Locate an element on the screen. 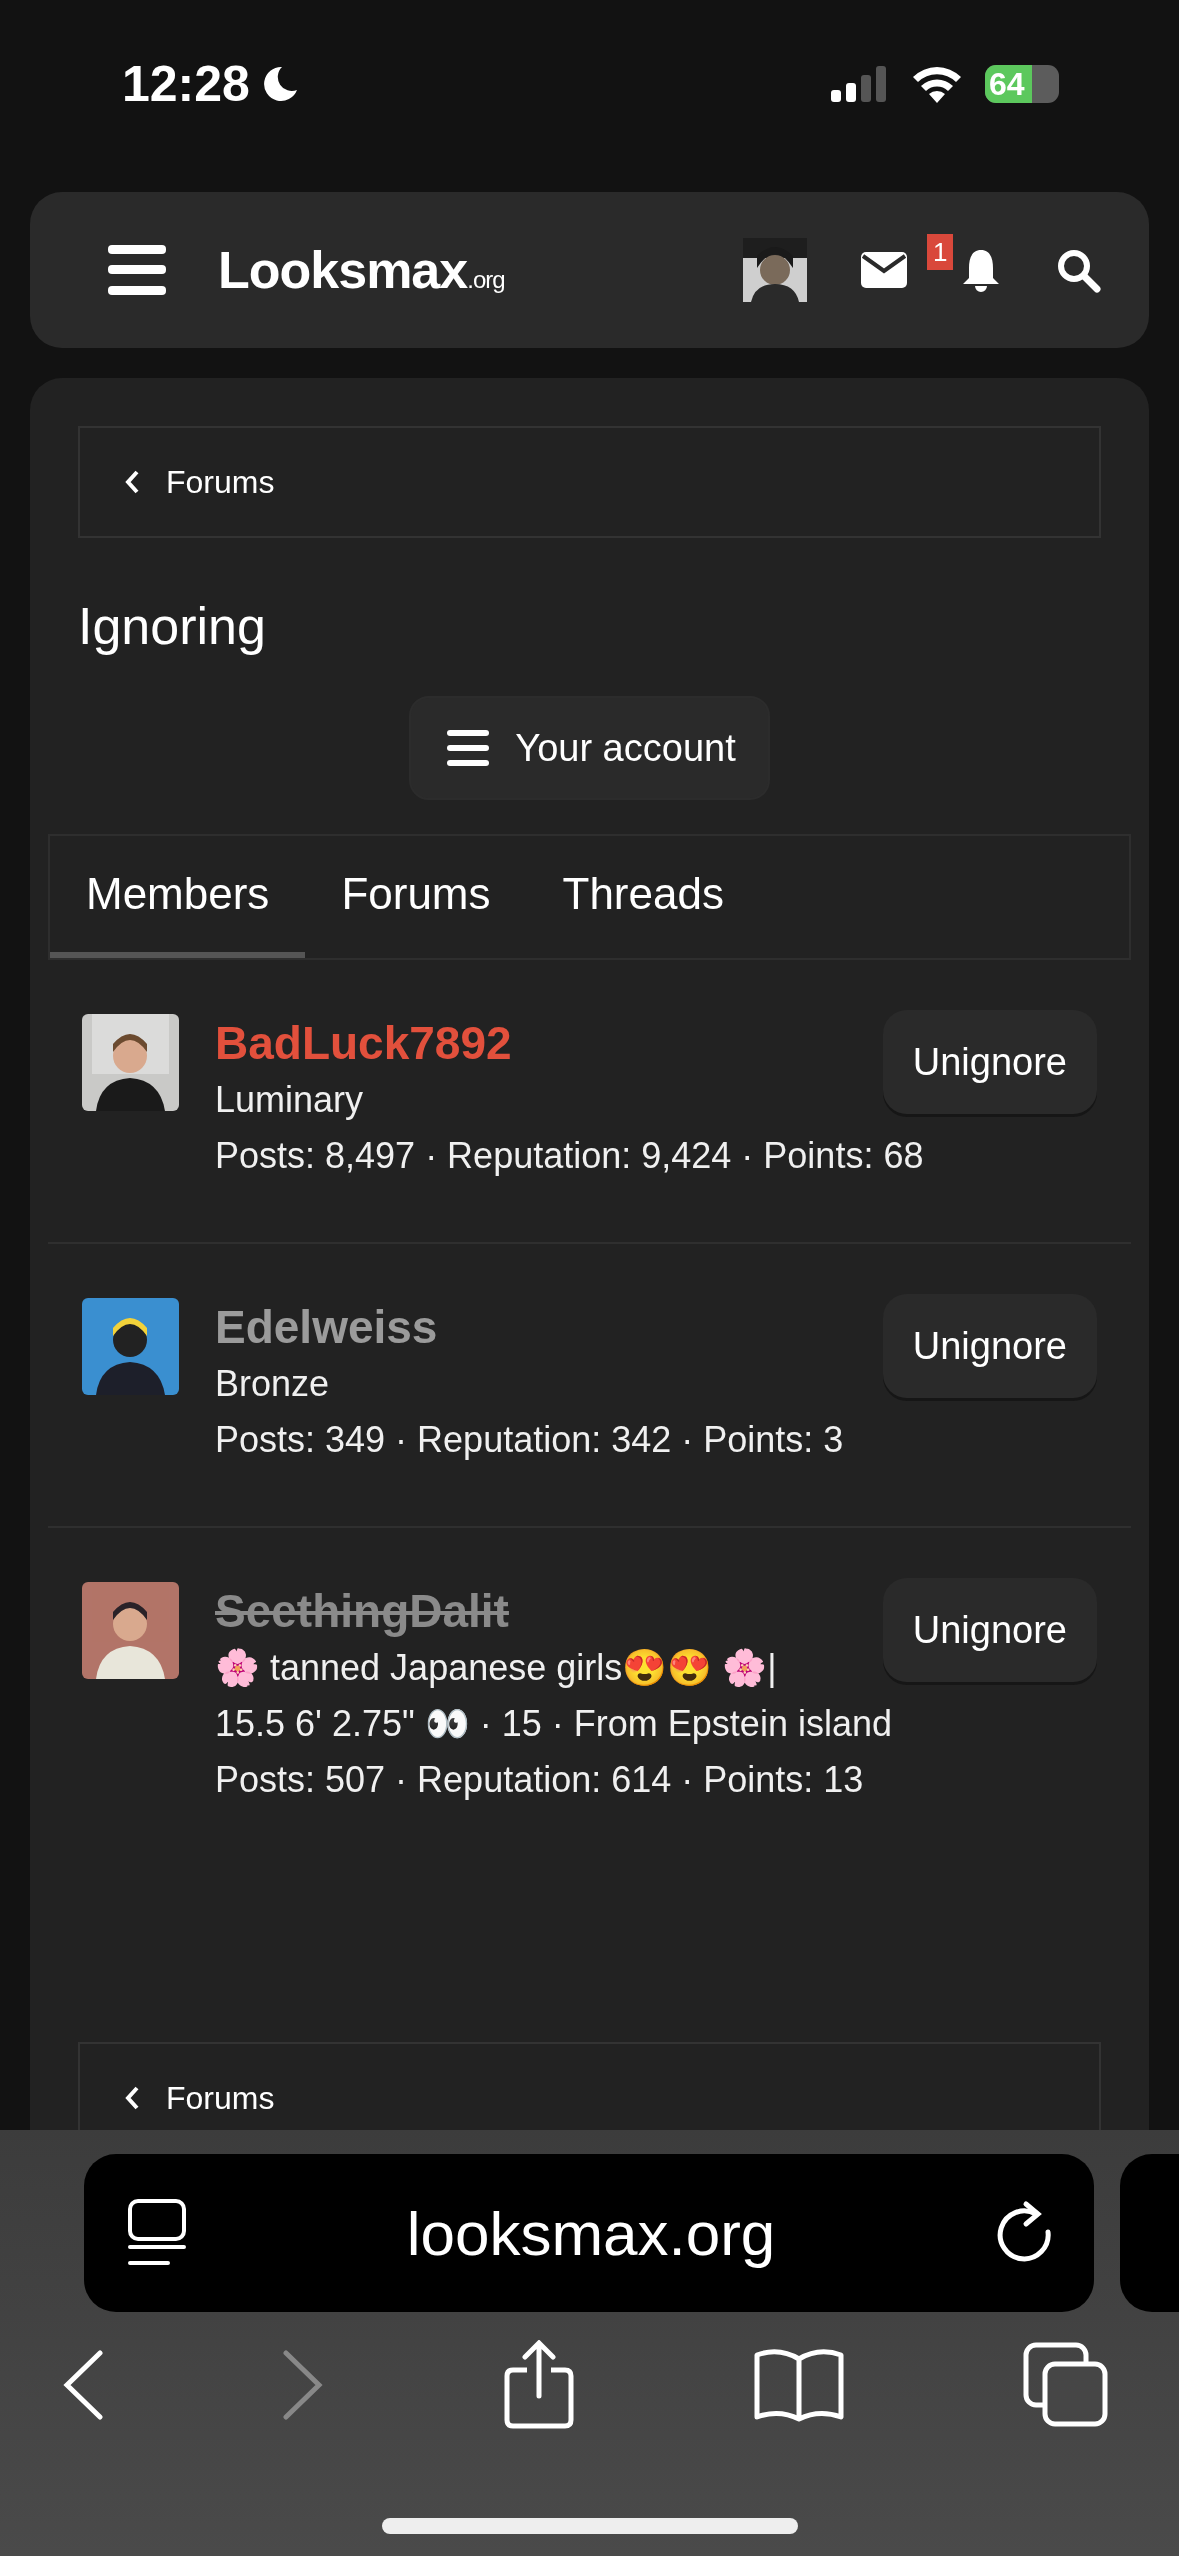 The image size is (1179, 2556). member-stats: Posts: 507 · Reputation: 614 · Points: 13 is located at coordinates (539, 1780).